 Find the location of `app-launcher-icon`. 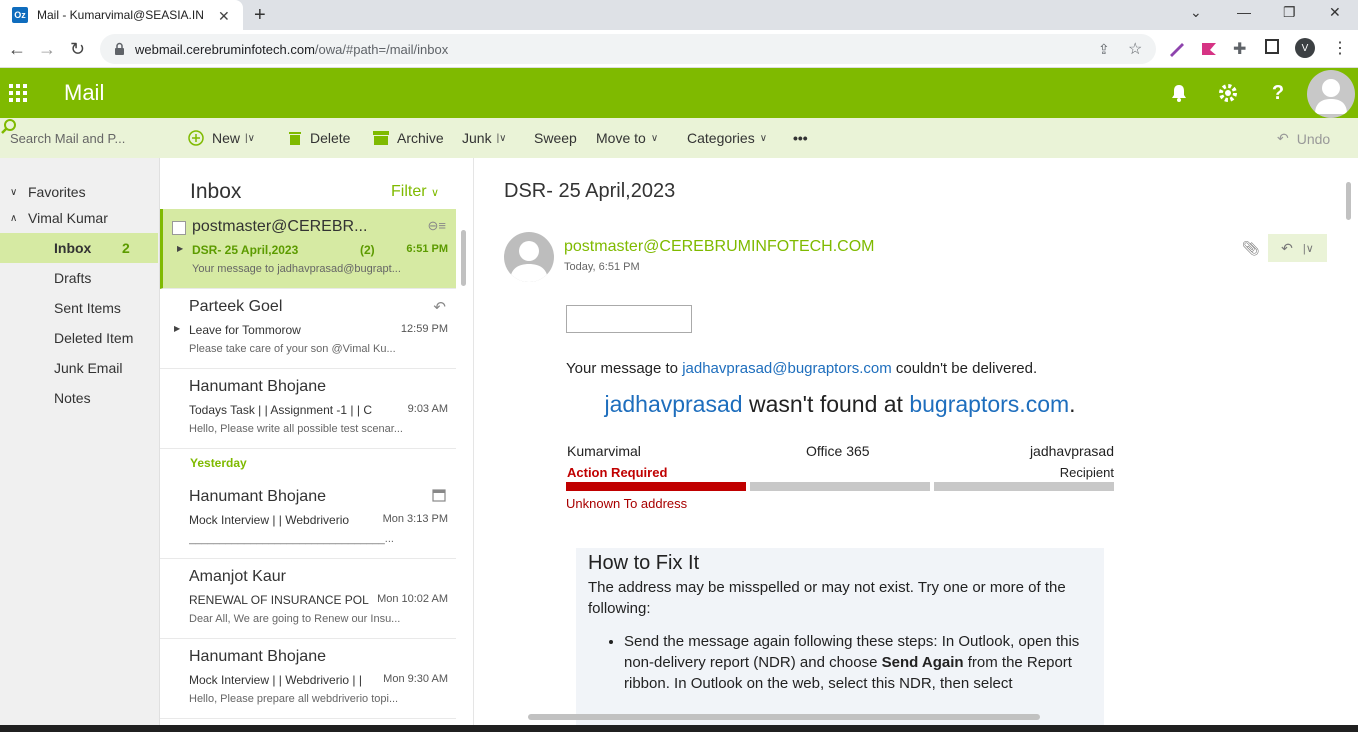

app-launcher-icon is located at coordinates (18, 93).